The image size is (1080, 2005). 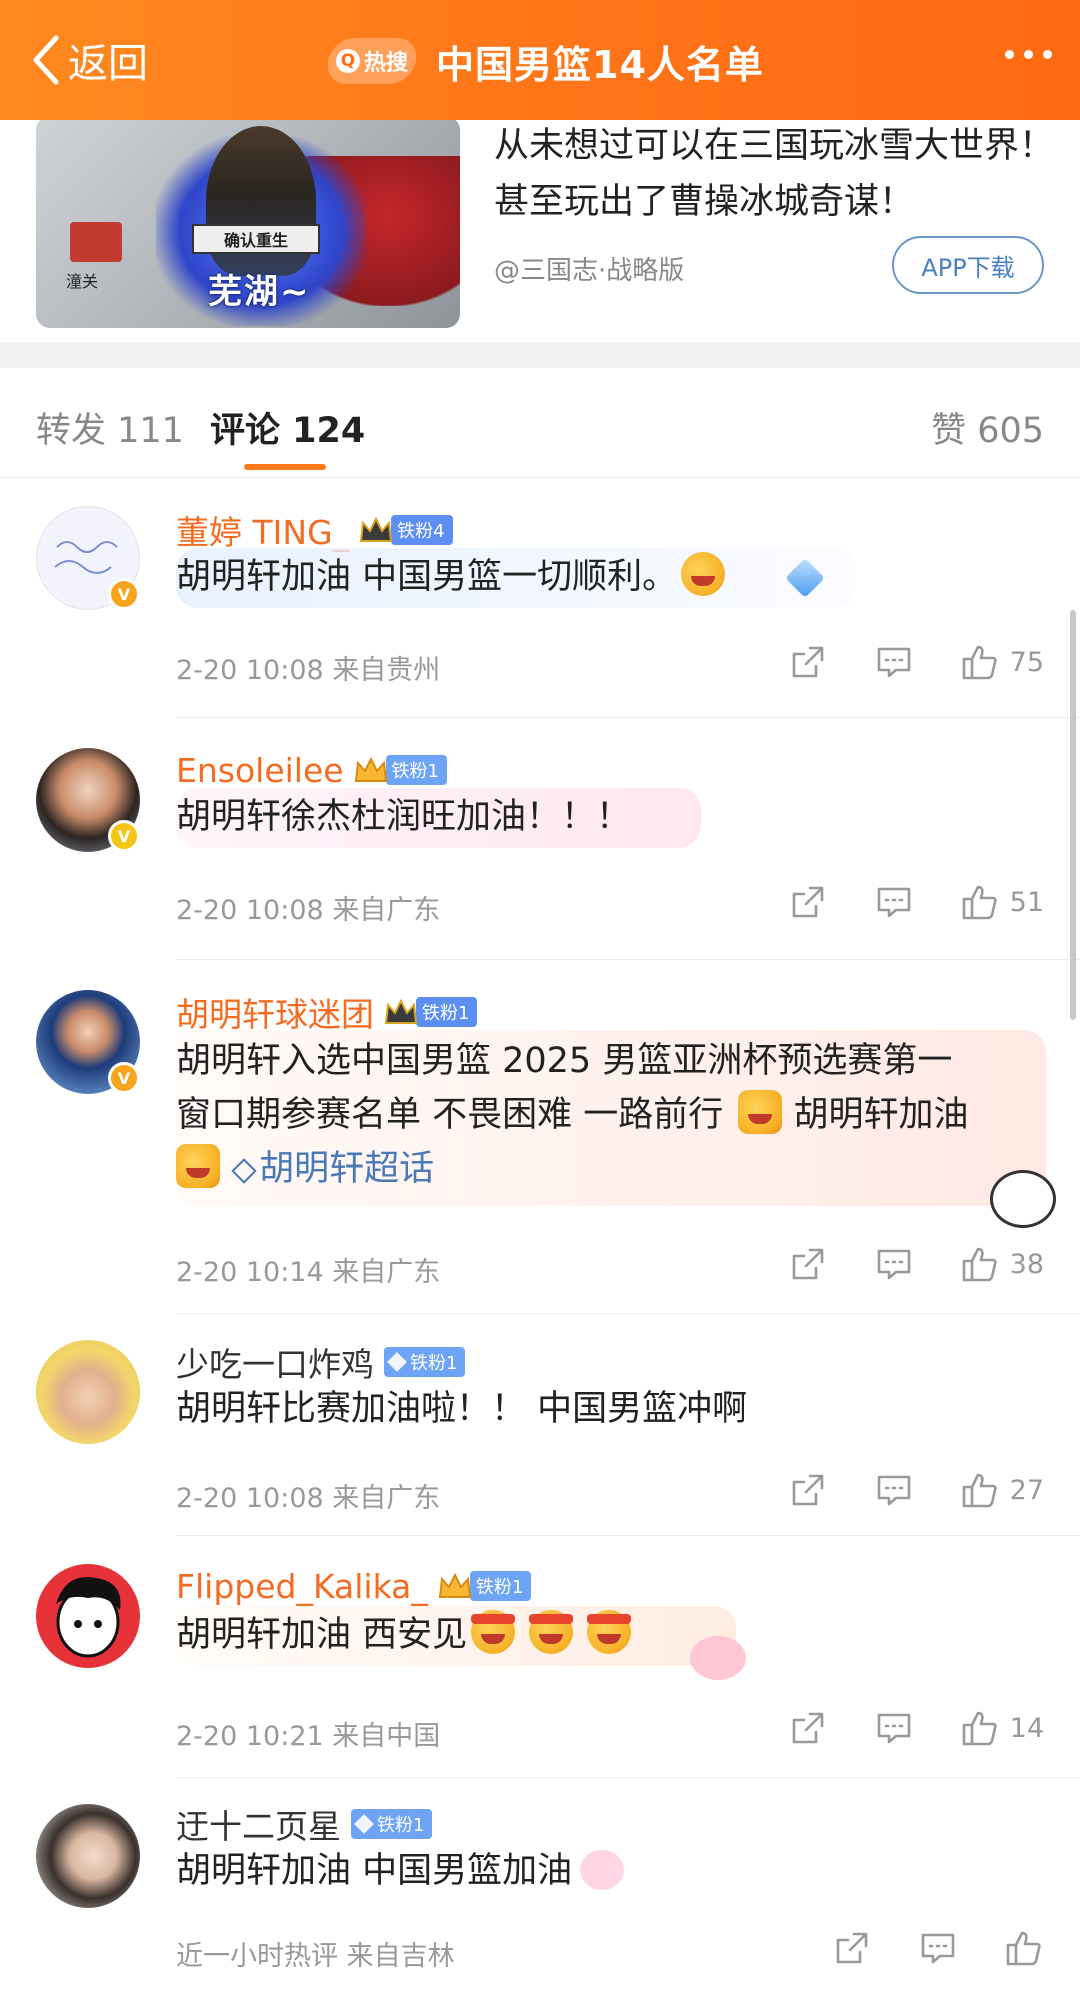 I want to click on comment-text-line2: 窗口期参赛名单 不畏困难 一路前行 胡明轩加油, so click(x=606, y=1115).